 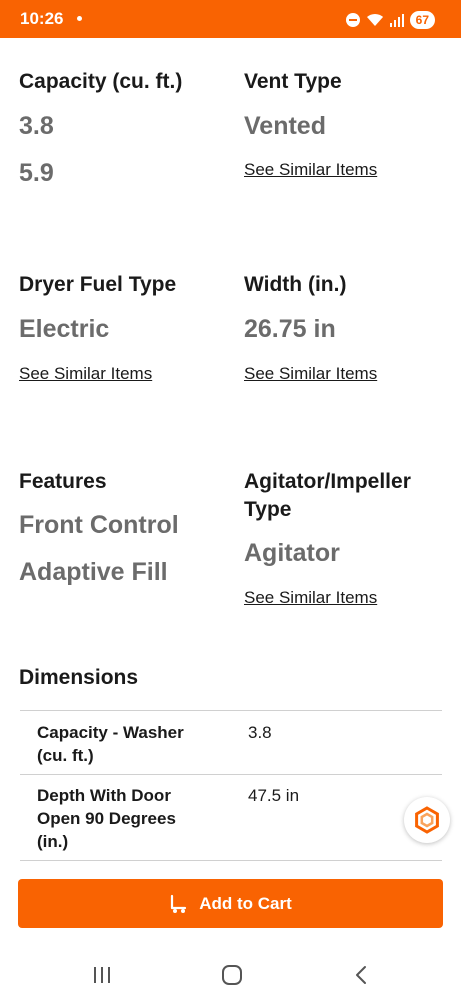 I want to click on spec-title: Dryer Fuel Type, so click(x=98, y=284).